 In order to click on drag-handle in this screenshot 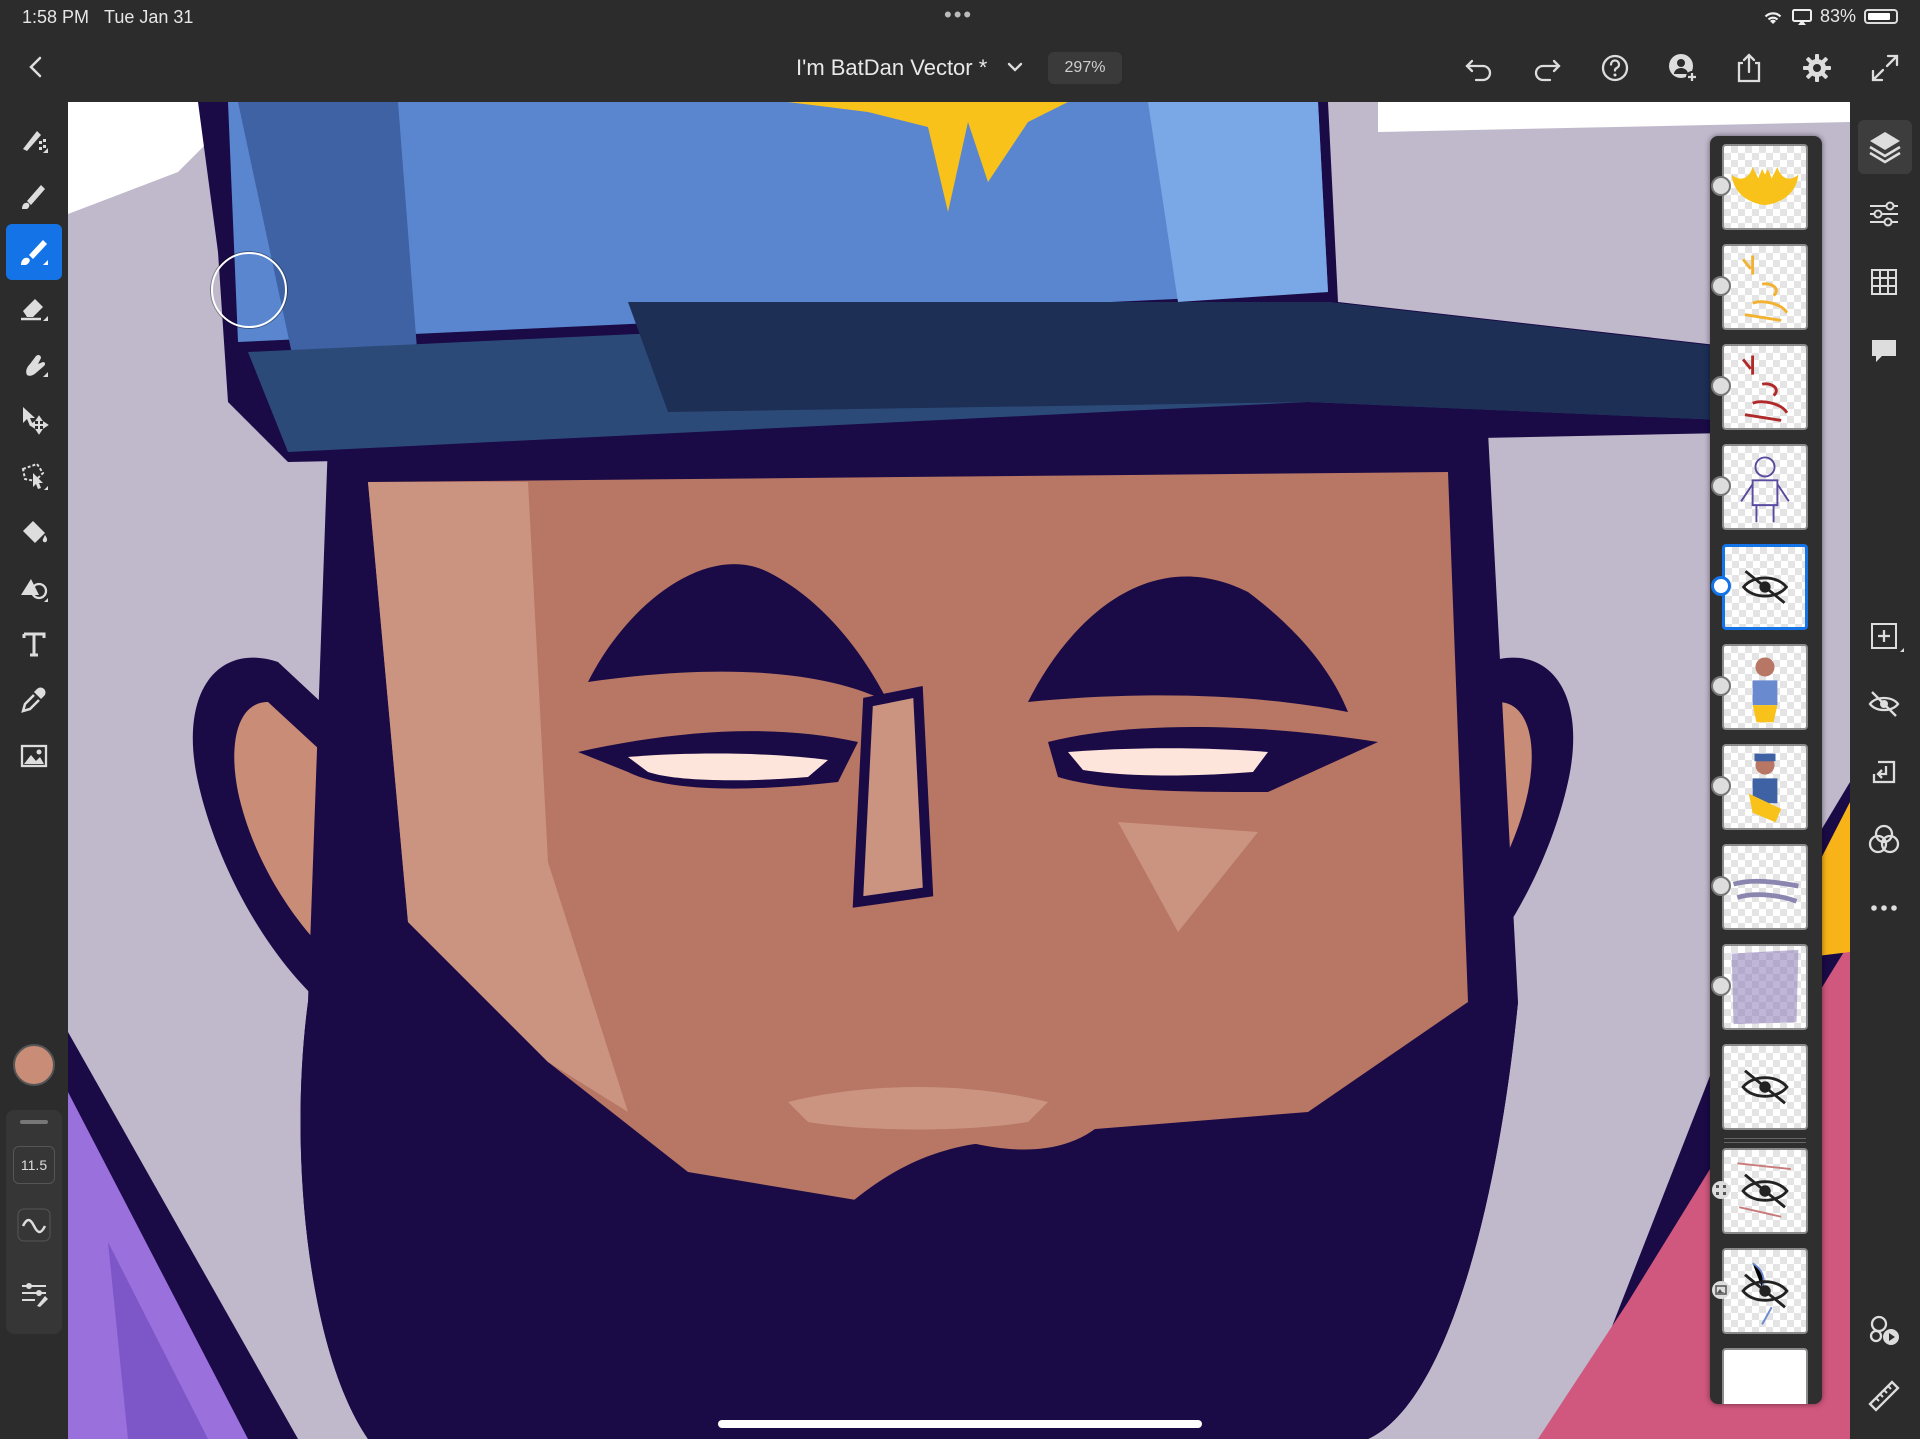, I will do `click(34, 1122)`.